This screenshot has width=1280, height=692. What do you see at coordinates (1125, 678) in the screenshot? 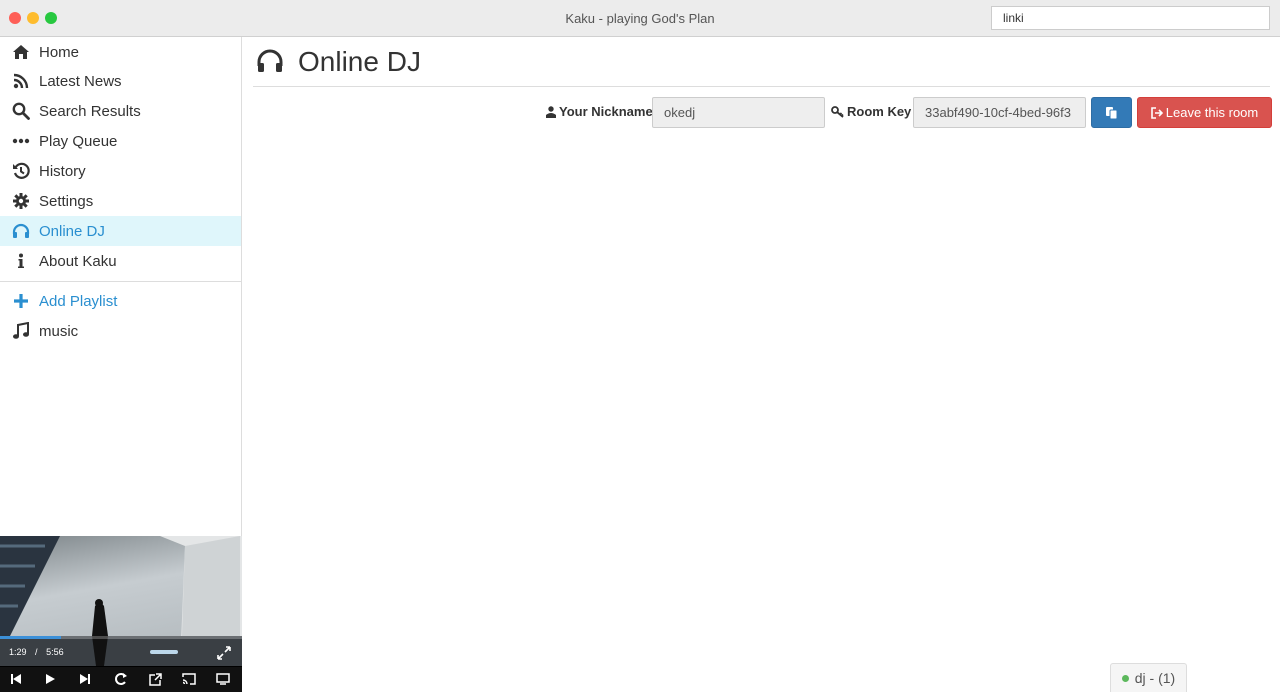
I see `online-status-dot` at bounding box center [1125, 678].